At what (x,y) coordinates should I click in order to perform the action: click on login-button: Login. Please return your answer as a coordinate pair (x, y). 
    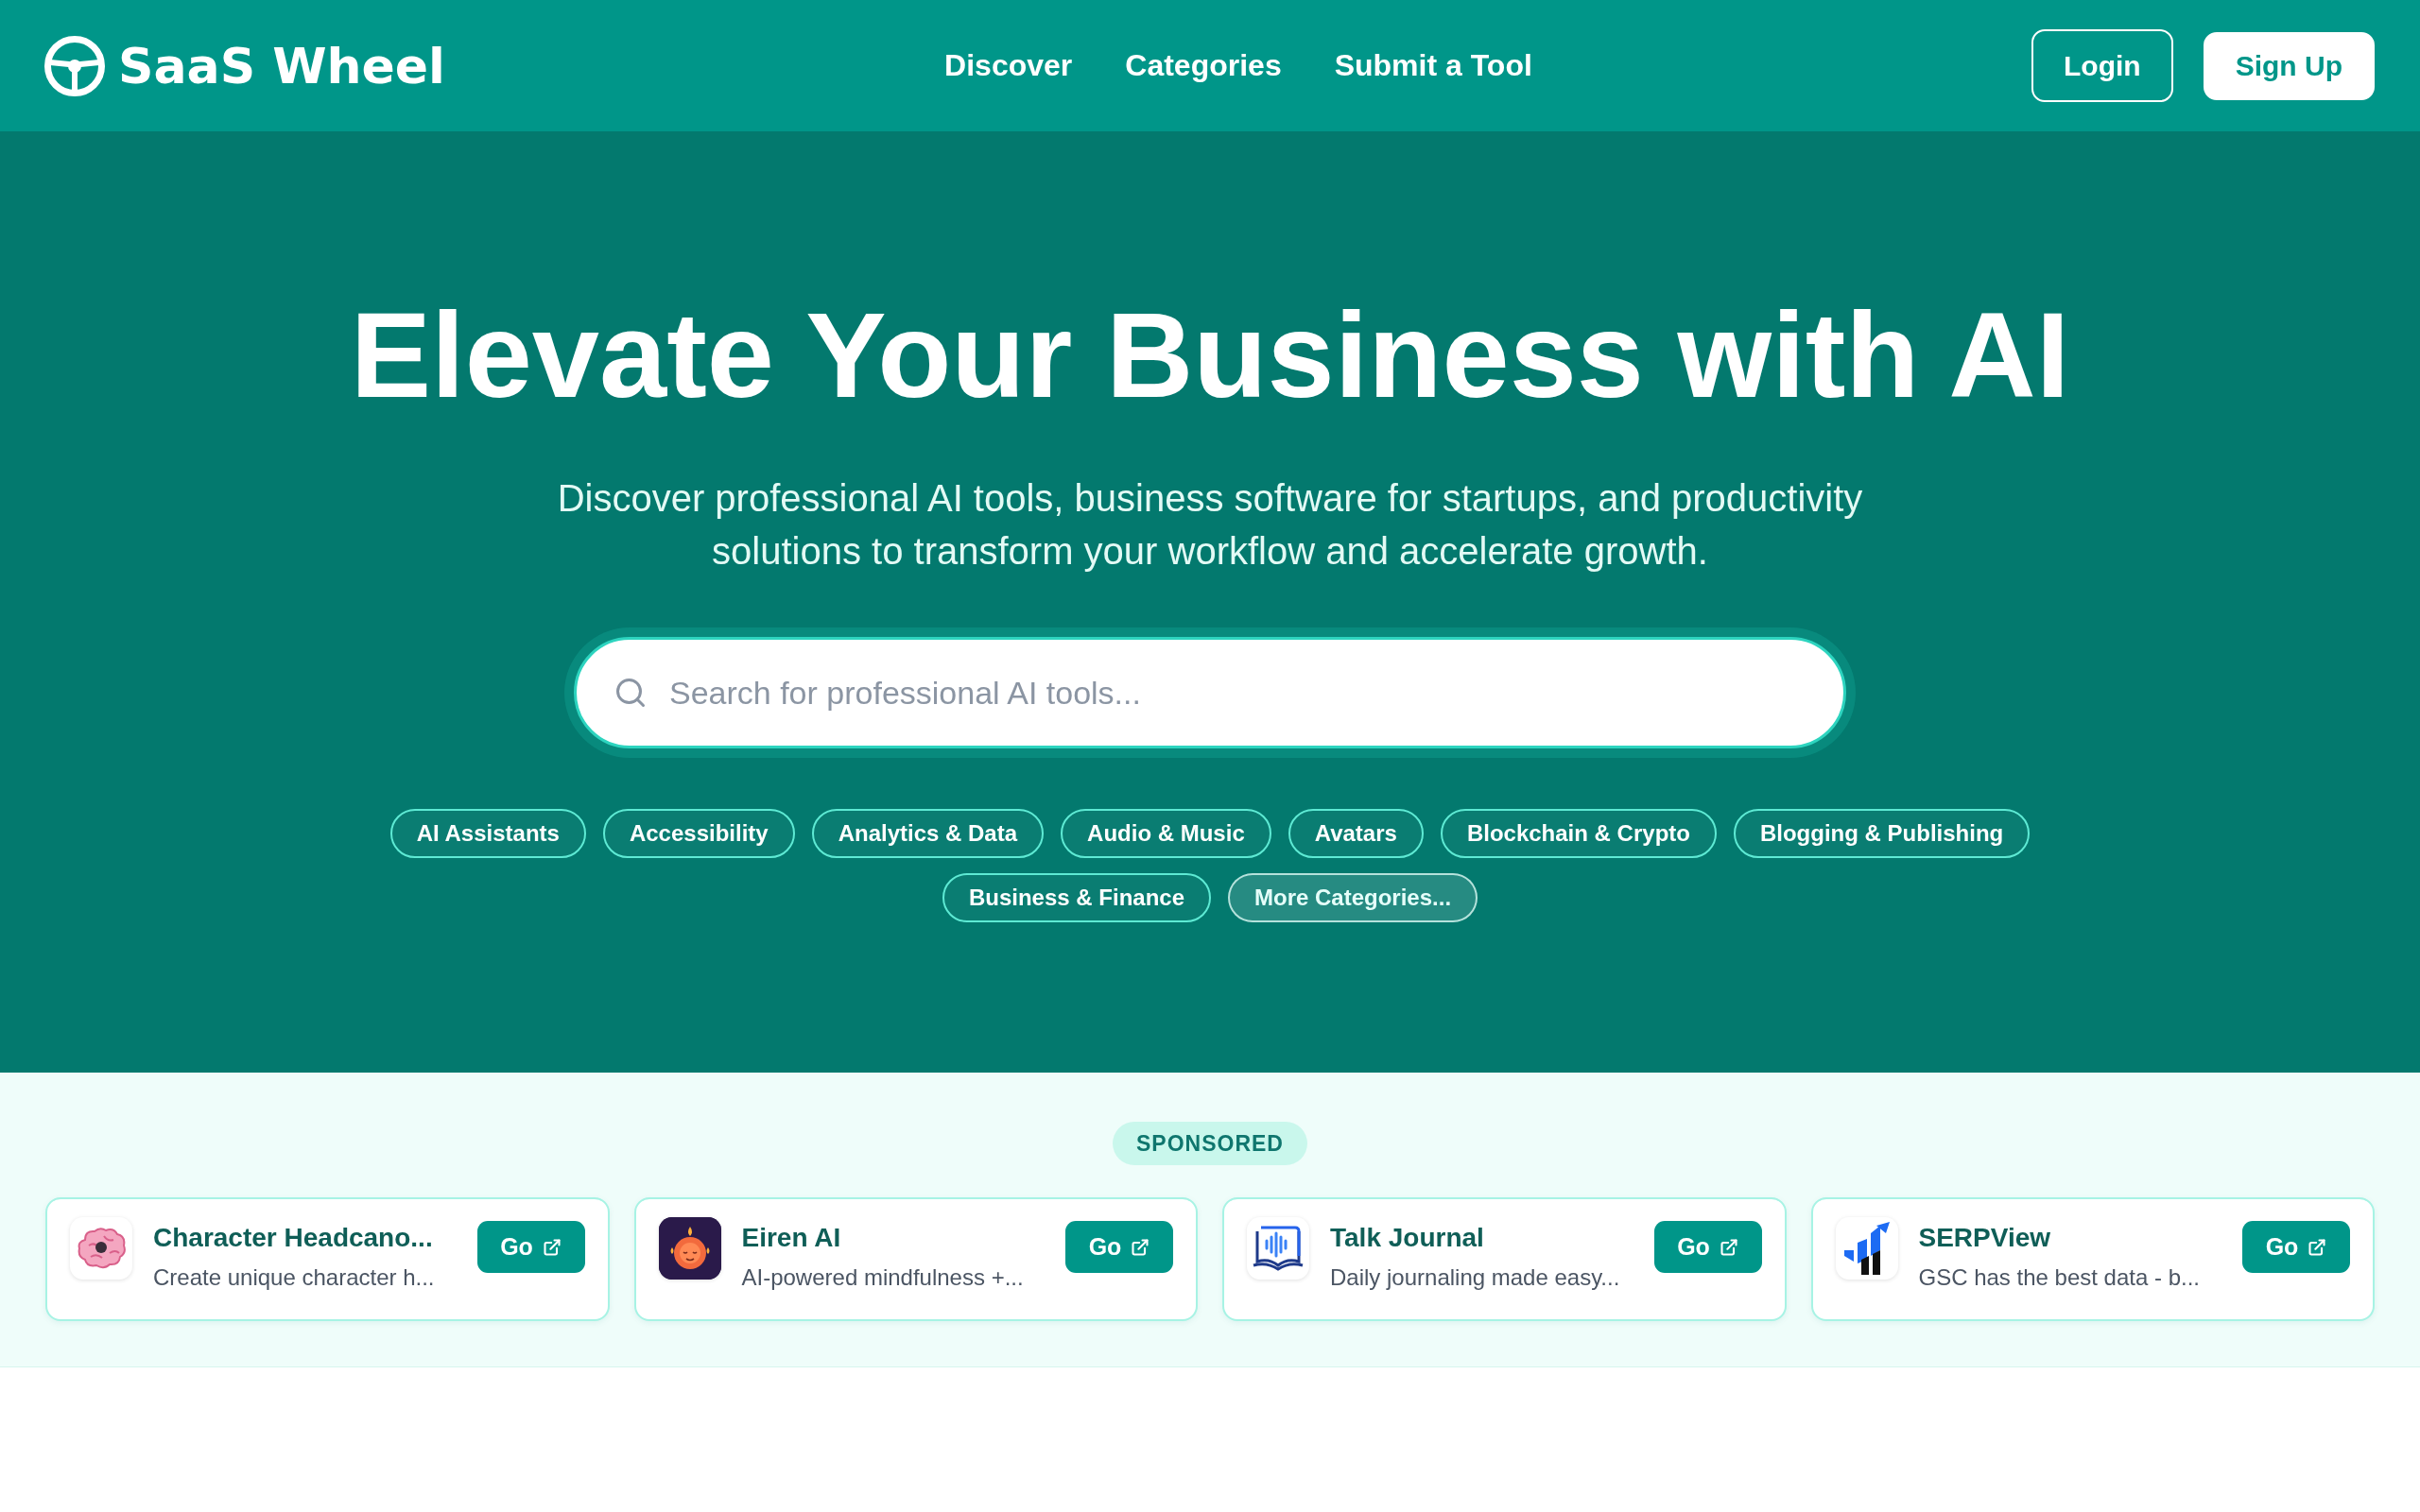
    Looking at the image, I should click on (2102, 65).